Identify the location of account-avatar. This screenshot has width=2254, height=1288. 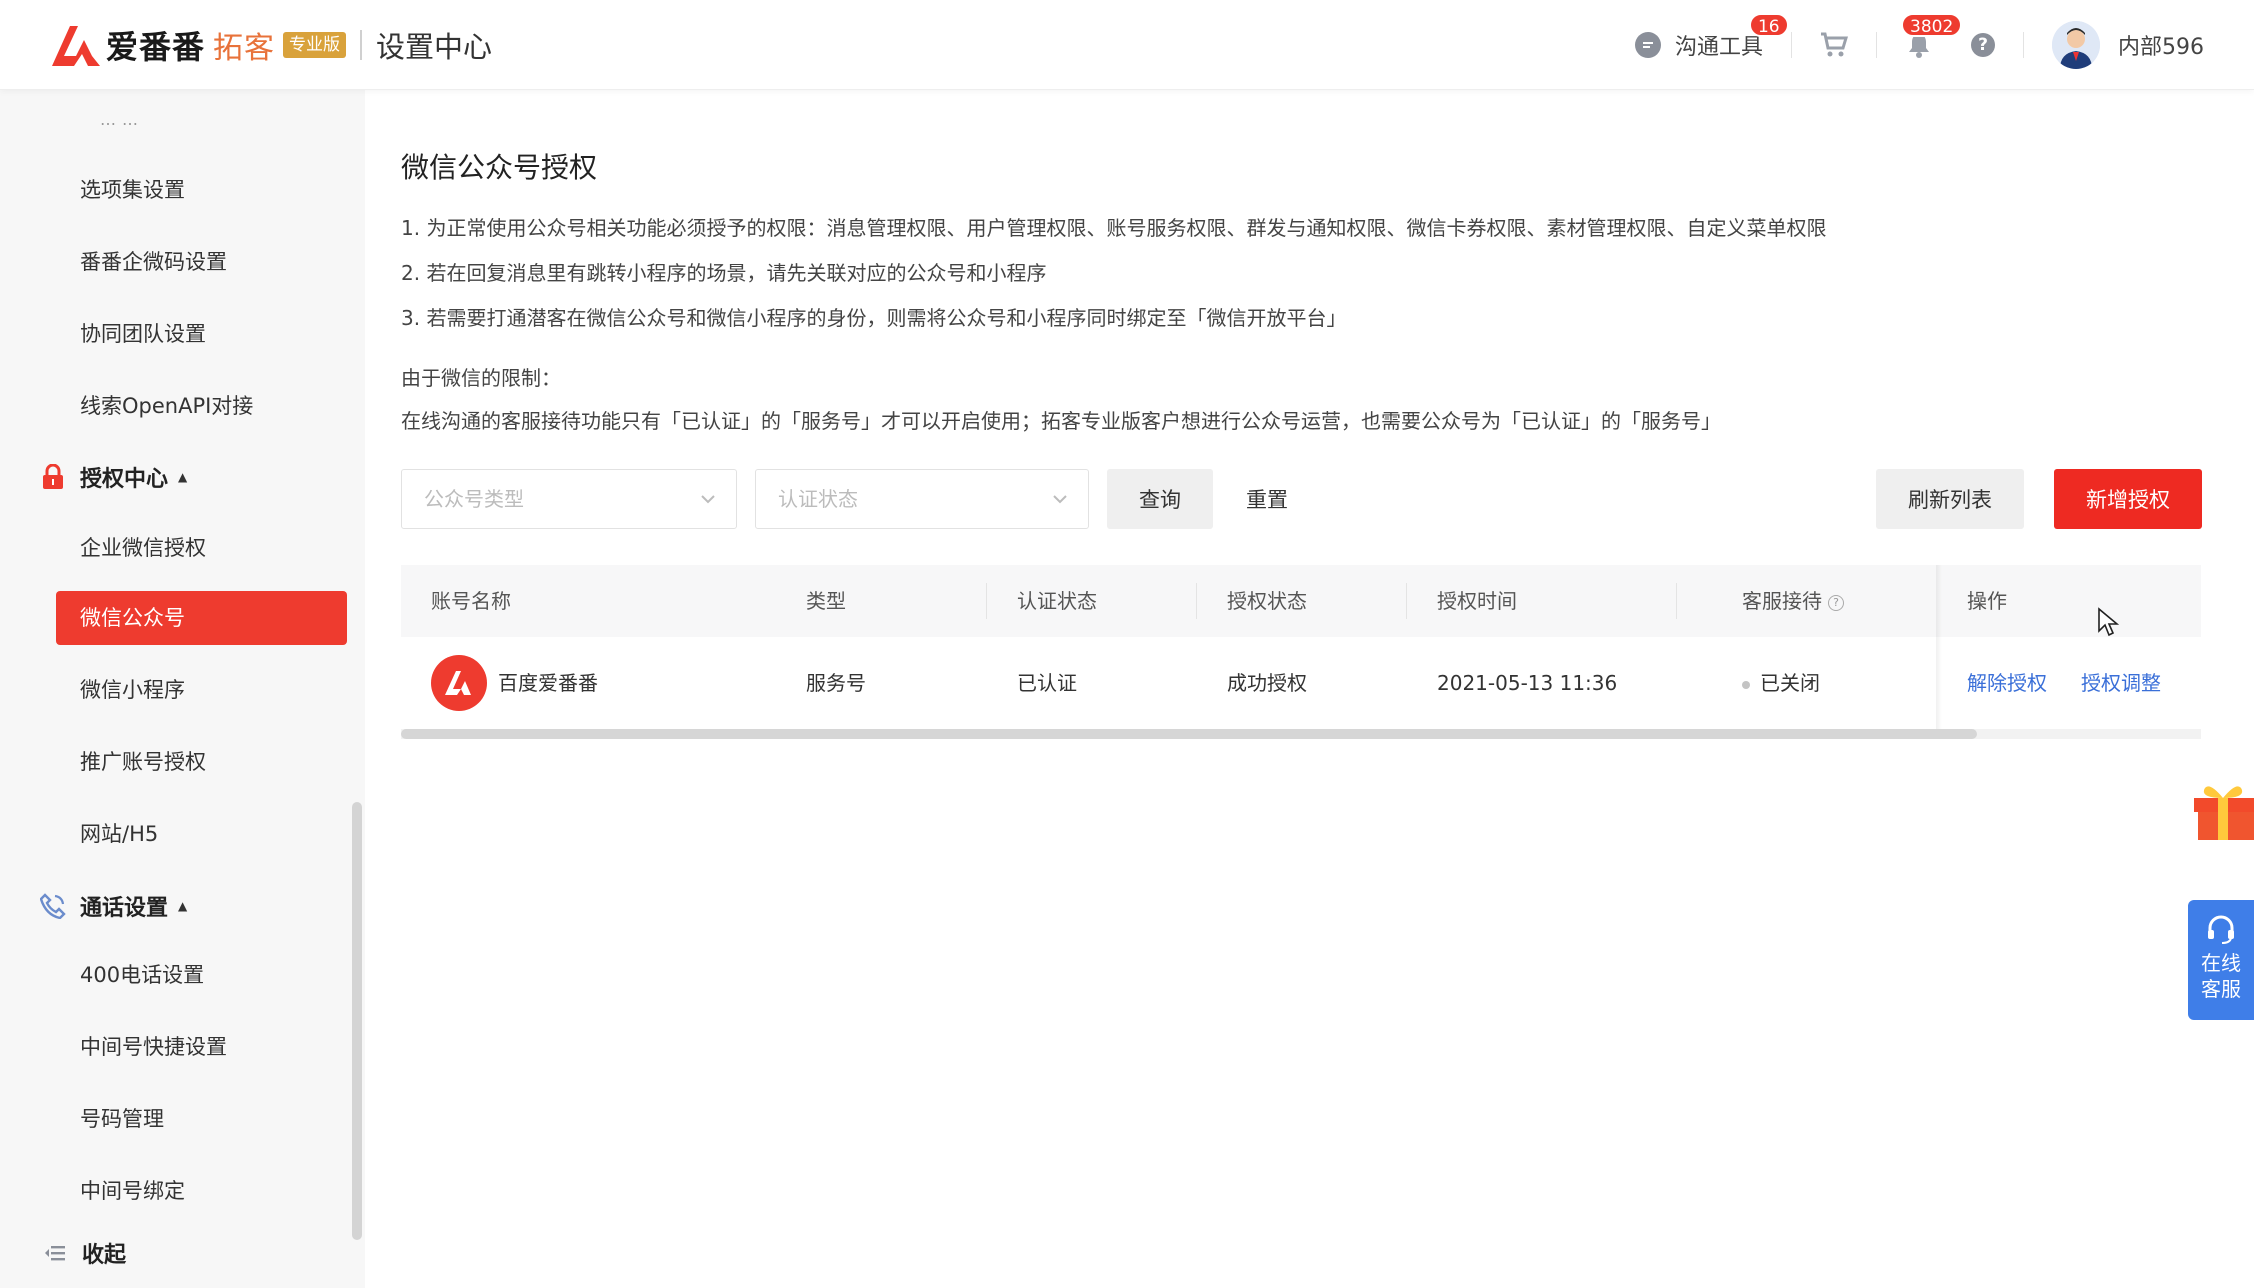
(459, 683).